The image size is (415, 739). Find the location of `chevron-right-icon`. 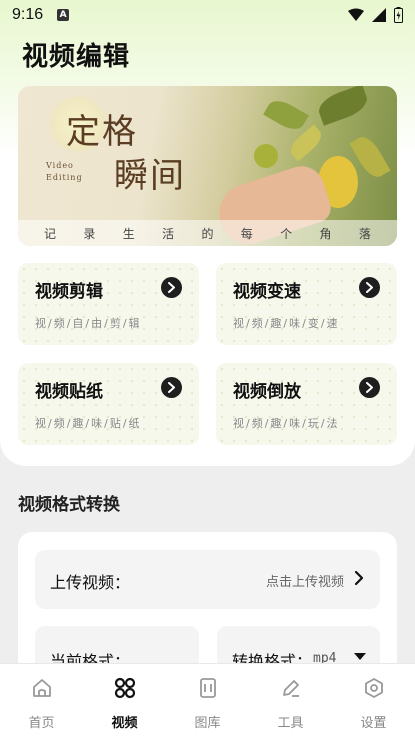

chevron-right-icon is located at coordinates (359, 578).